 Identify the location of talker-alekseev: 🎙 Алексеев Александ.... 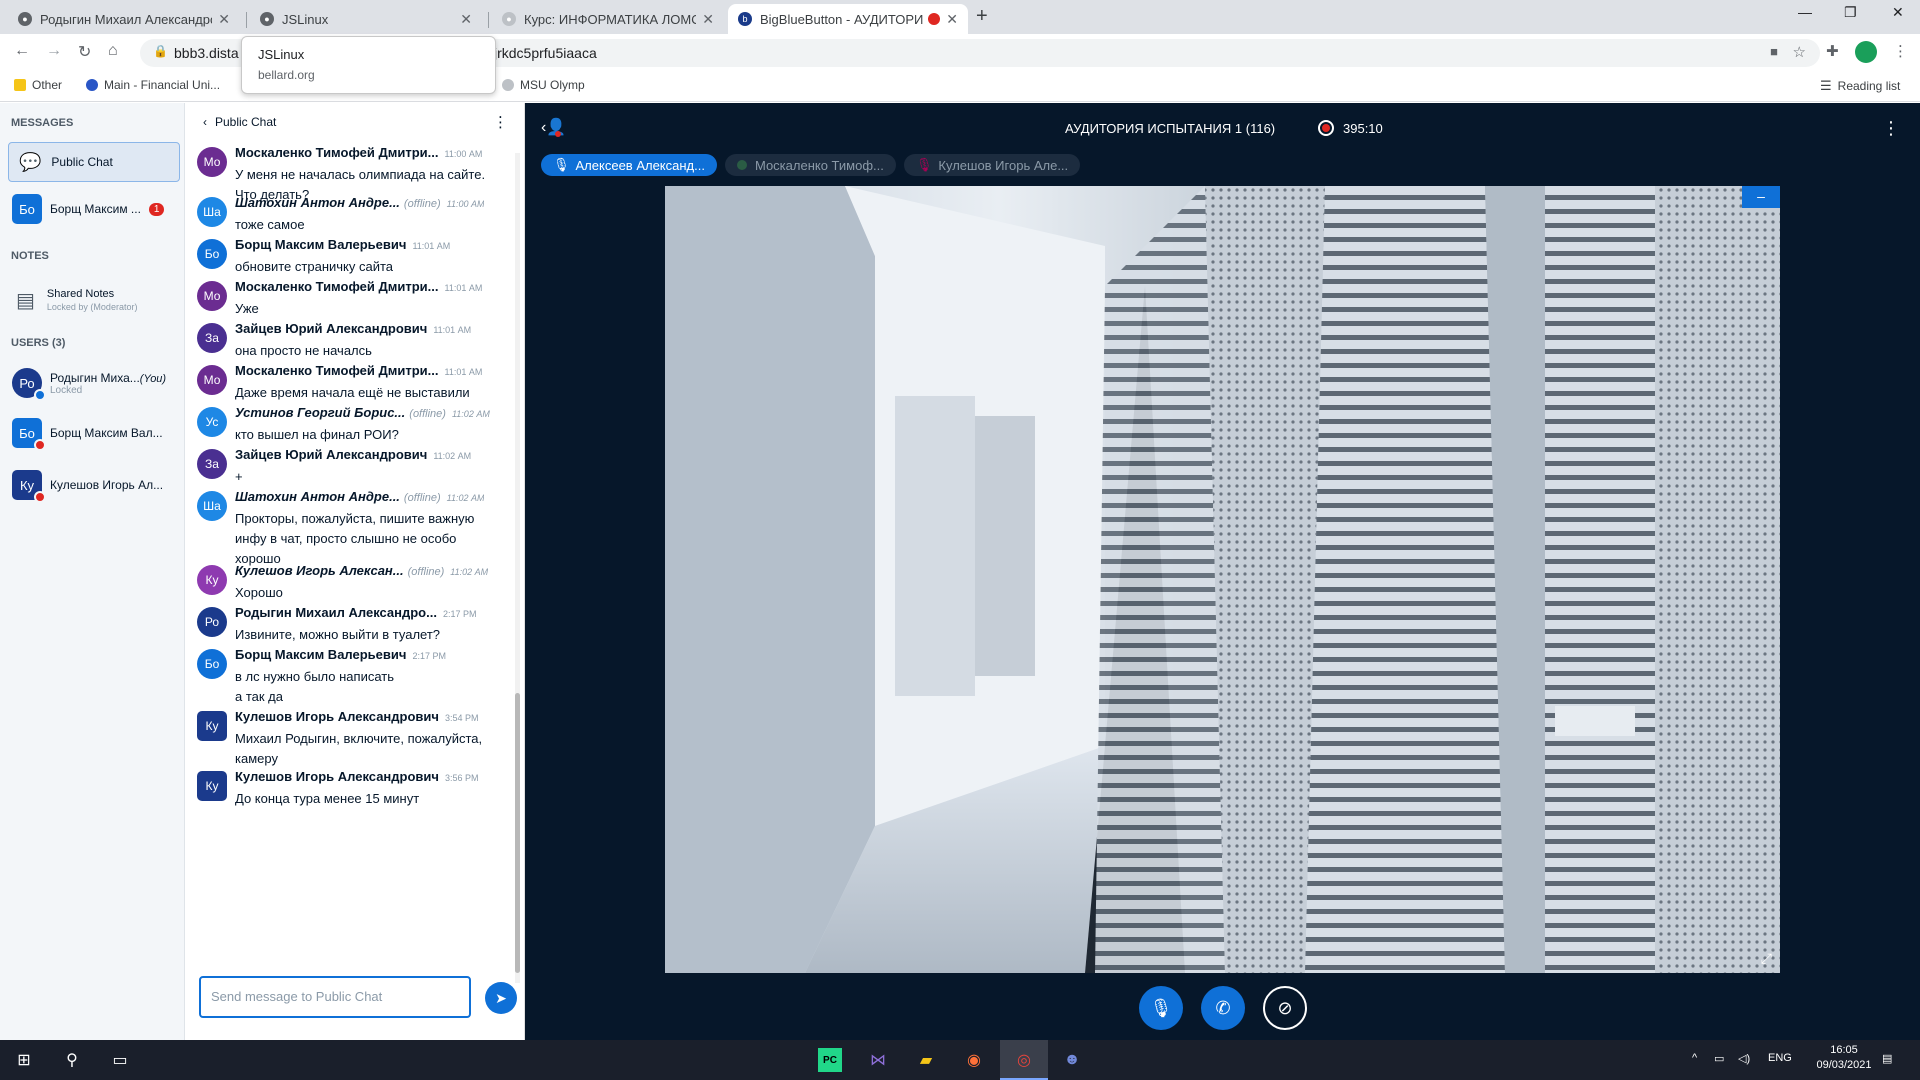
(629, 165).